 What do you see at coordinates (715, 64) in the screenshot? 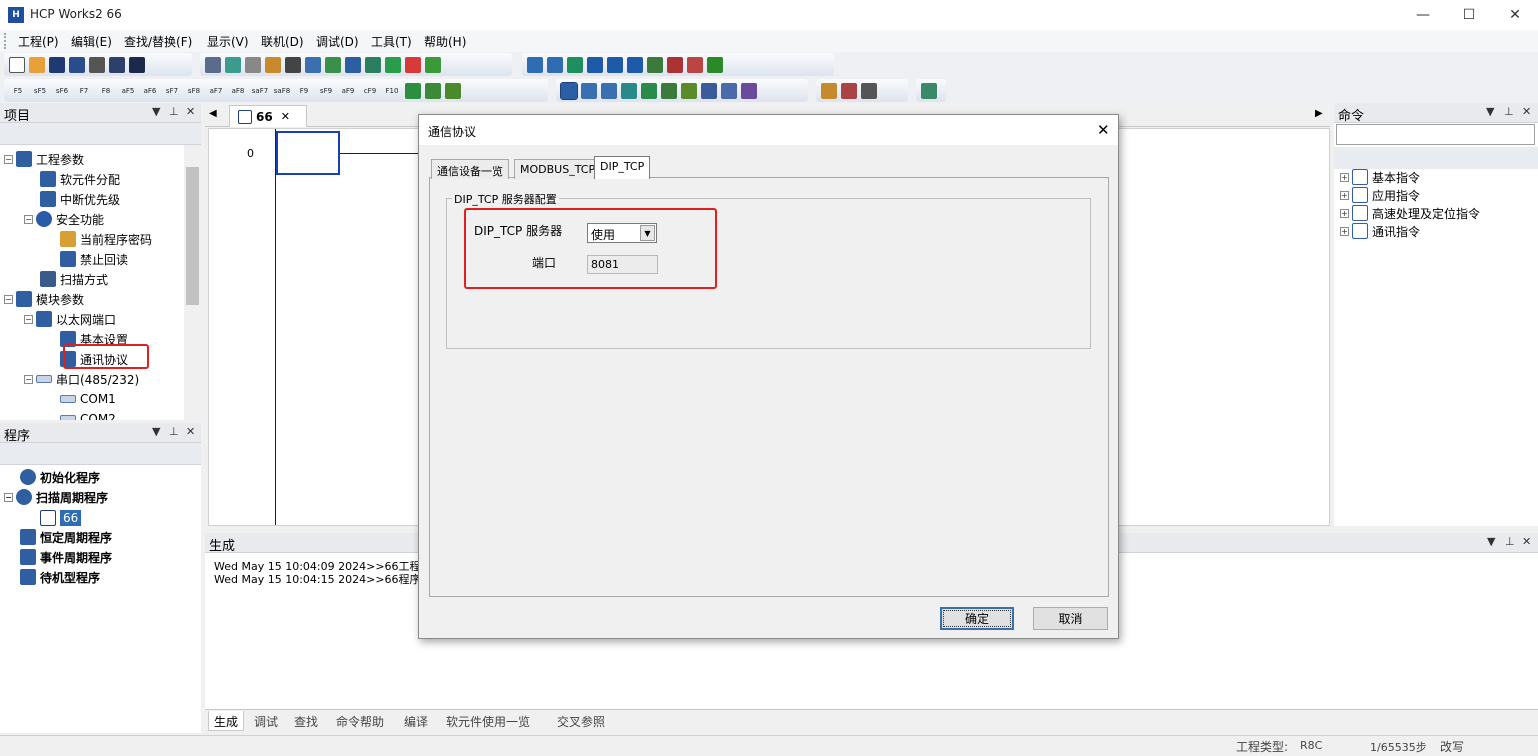
I see `plc-check-icon` at bounding box center [715, 64].